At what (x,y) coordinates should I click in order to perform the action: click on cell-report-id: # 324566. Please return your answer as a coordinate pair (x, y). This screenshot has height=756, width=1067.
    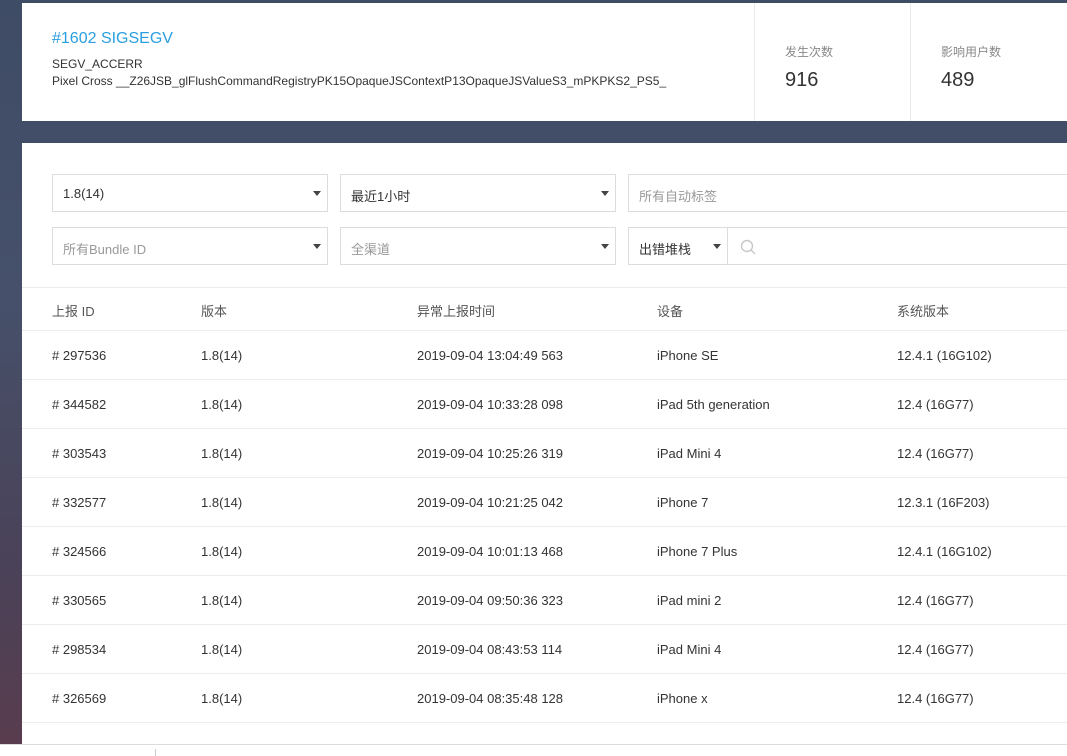
    Looking at the image, I should click on (79, 551).